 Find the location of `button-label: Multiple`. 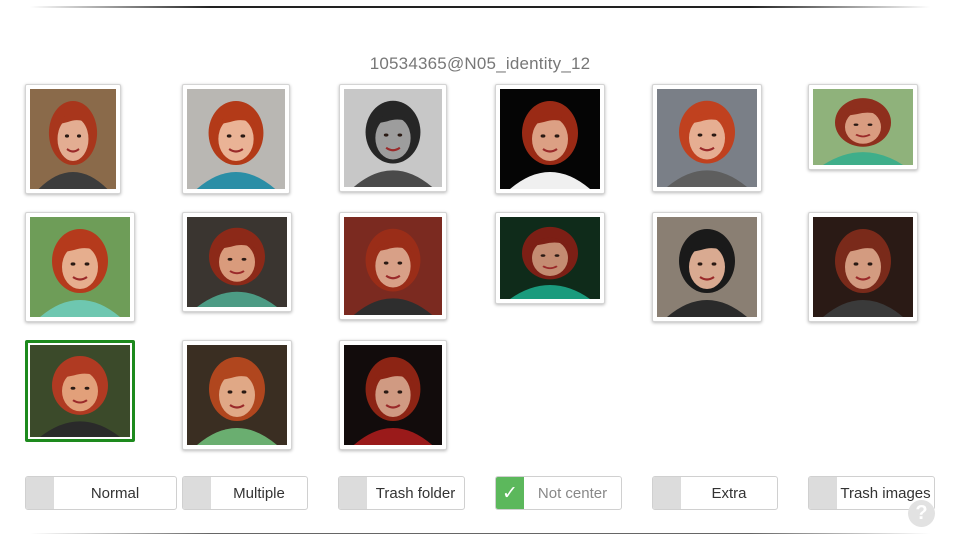

button-label: Multiple is located at coordinates (259, 493).